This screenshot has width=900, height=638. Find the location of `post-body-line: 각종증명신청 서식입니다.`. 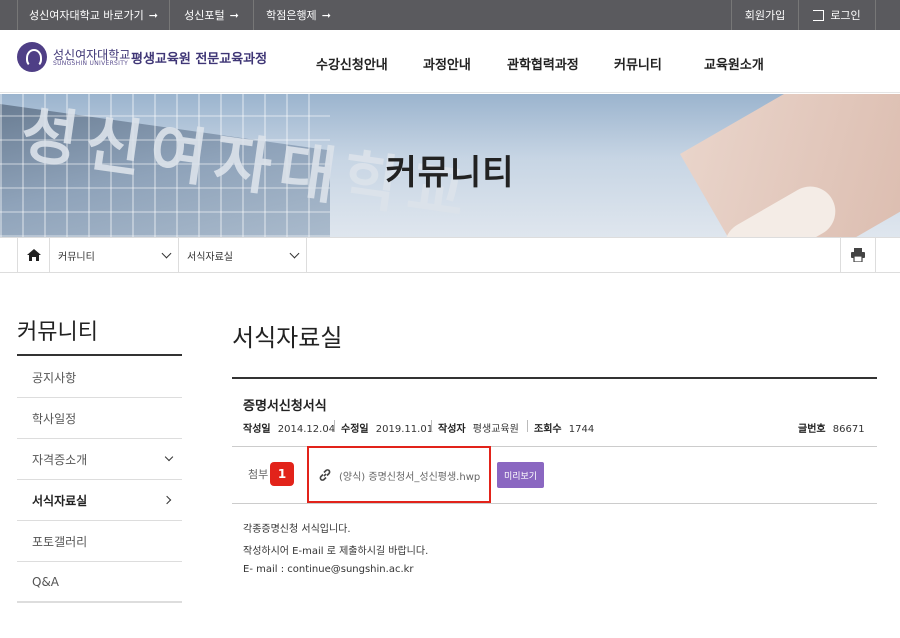

post-body-line: 각종증명신청 서식입니다. is located at coordinates (297, 529).